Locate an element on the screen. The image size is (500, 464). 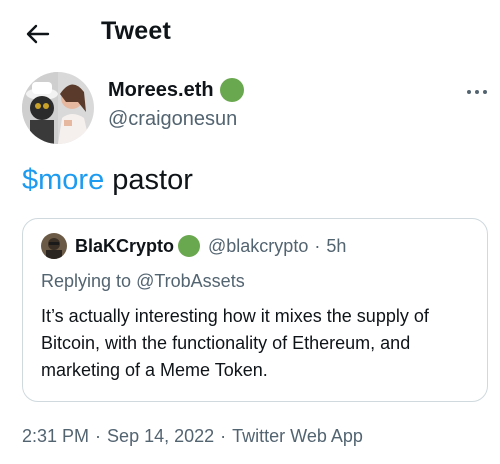
arrow-left-icon is located at coordinates (38, 34).